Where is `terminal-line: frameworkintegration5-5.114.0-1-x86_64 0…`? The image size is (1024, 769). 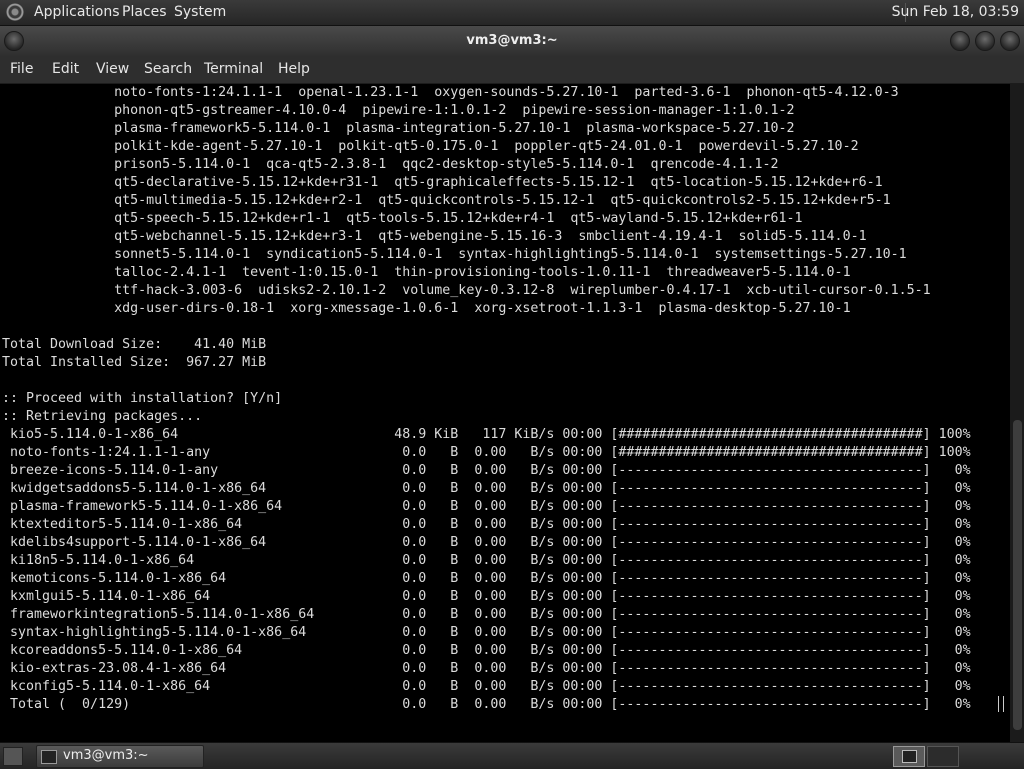 terminal-line: frameworkintegration5-5.114.0-1-x86_64 0… is located at coordinates (486, 614).